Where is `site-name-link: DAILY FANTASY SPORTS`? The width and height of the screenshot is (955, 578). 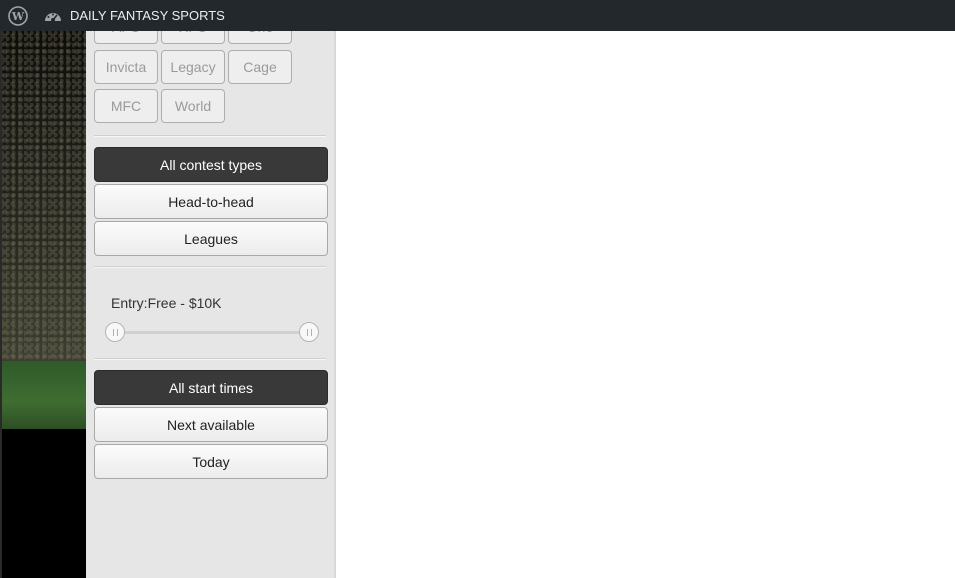 site-name-link: DAILY FANTASY SPORTS is located at coordinates (130, 15).